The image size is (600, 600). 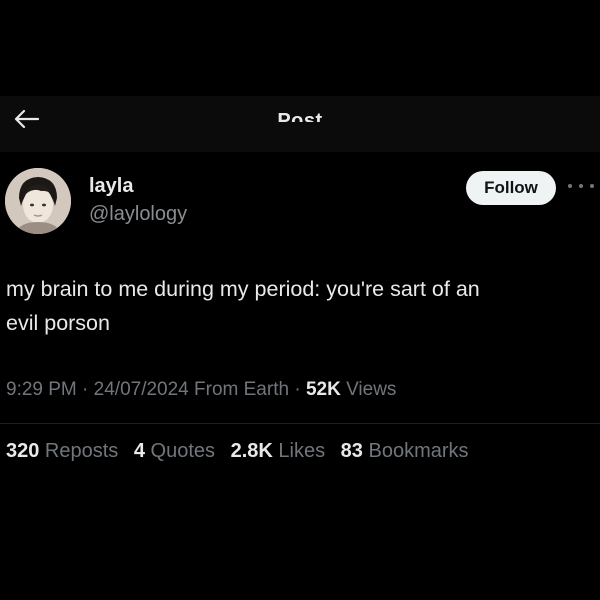 I want to click on divider, so click(x=300, y=423).